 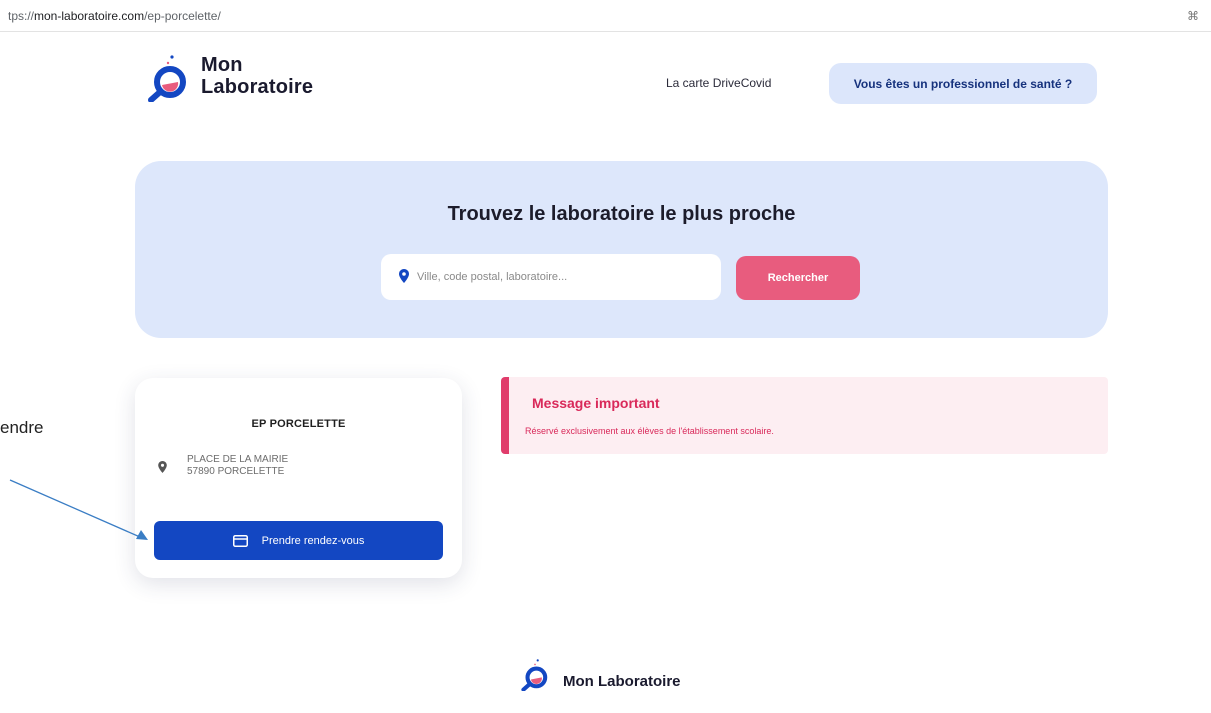 What do you see at coordinates (78, 509) in the screenshot?
I see `annotation-arrow-icon` at bounding box center [78, 509].